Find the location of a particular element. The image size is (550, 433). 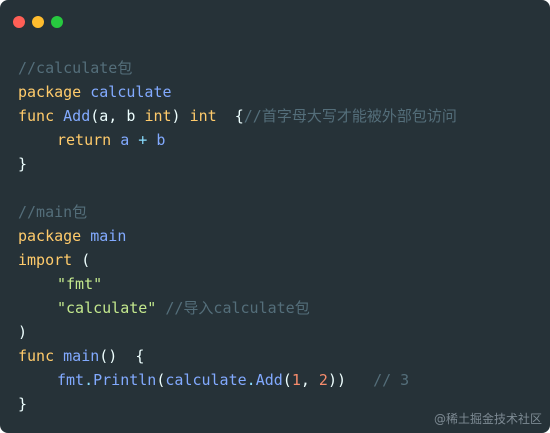

code-line-4: return a + b is located at coordinates (237, 140).